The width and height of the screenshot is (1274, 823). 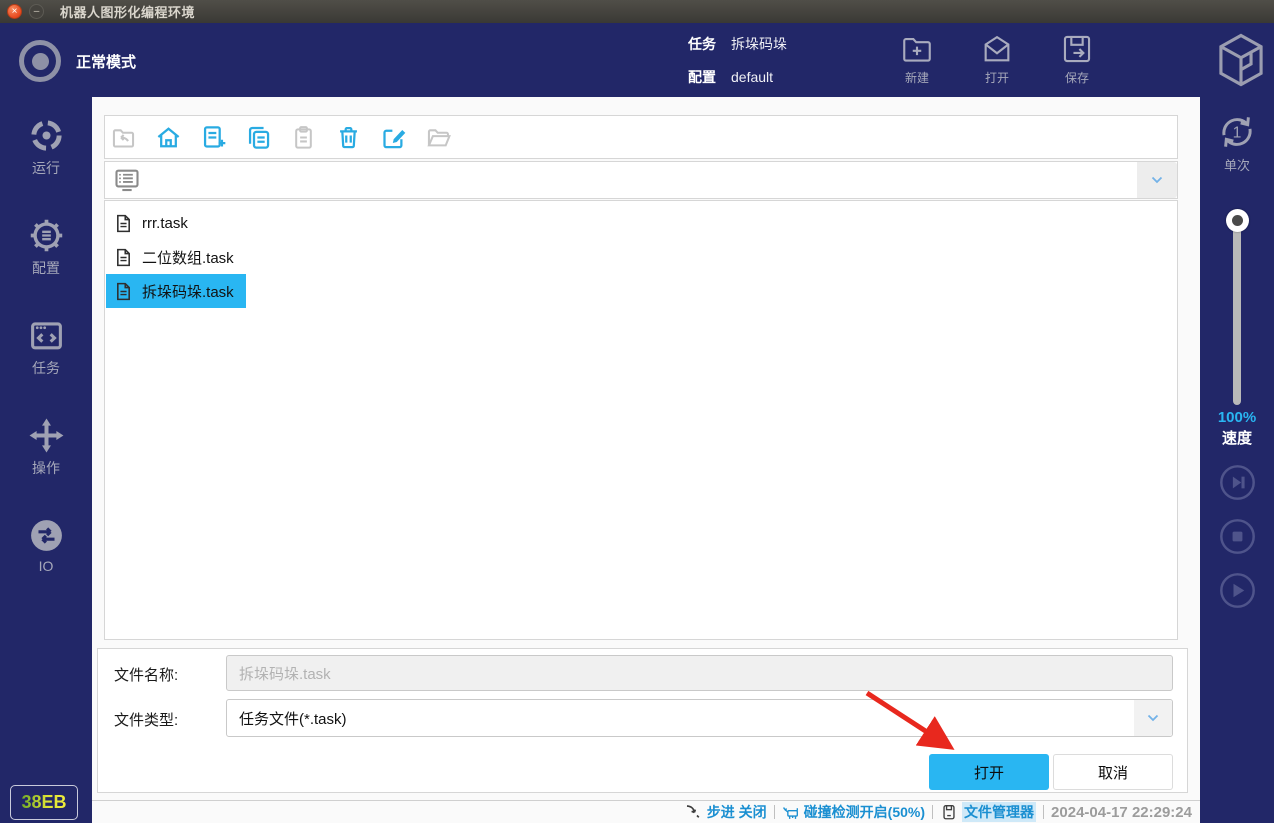 I want to click on new-task-button: 新建, so click(x=917, y=59).